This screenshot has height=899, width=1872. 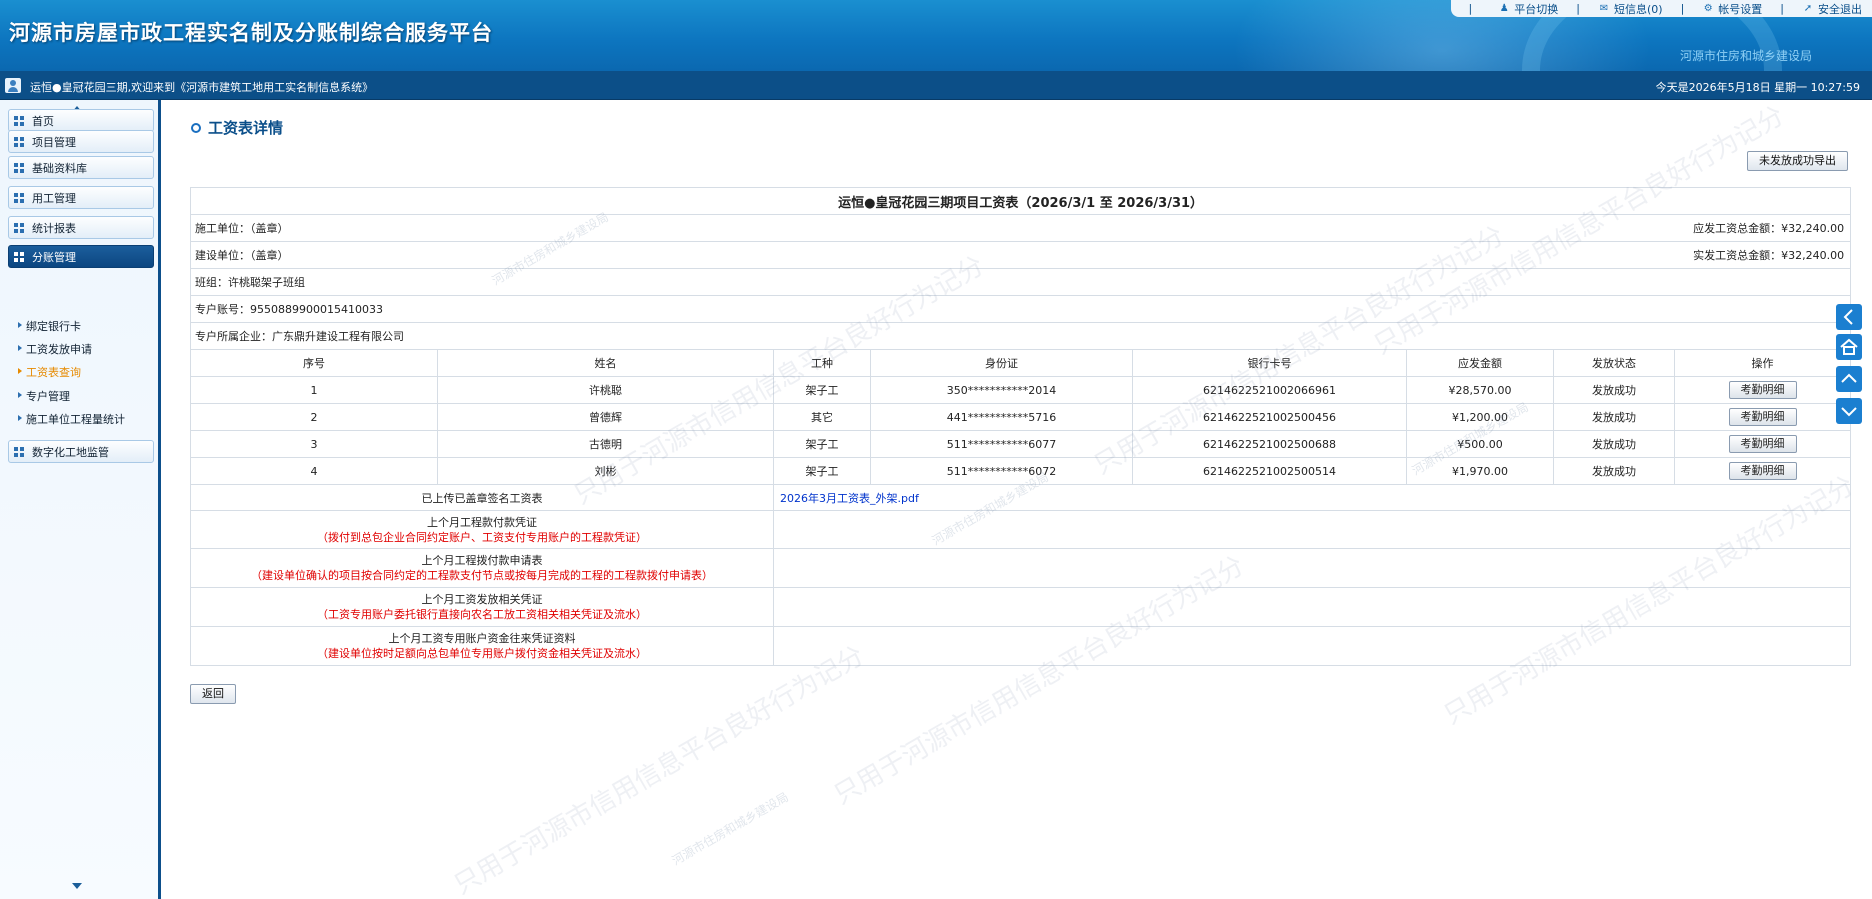 I want to click on submenu-bind-bank-card: 绑定银行卡, so click(x=49, y=326).